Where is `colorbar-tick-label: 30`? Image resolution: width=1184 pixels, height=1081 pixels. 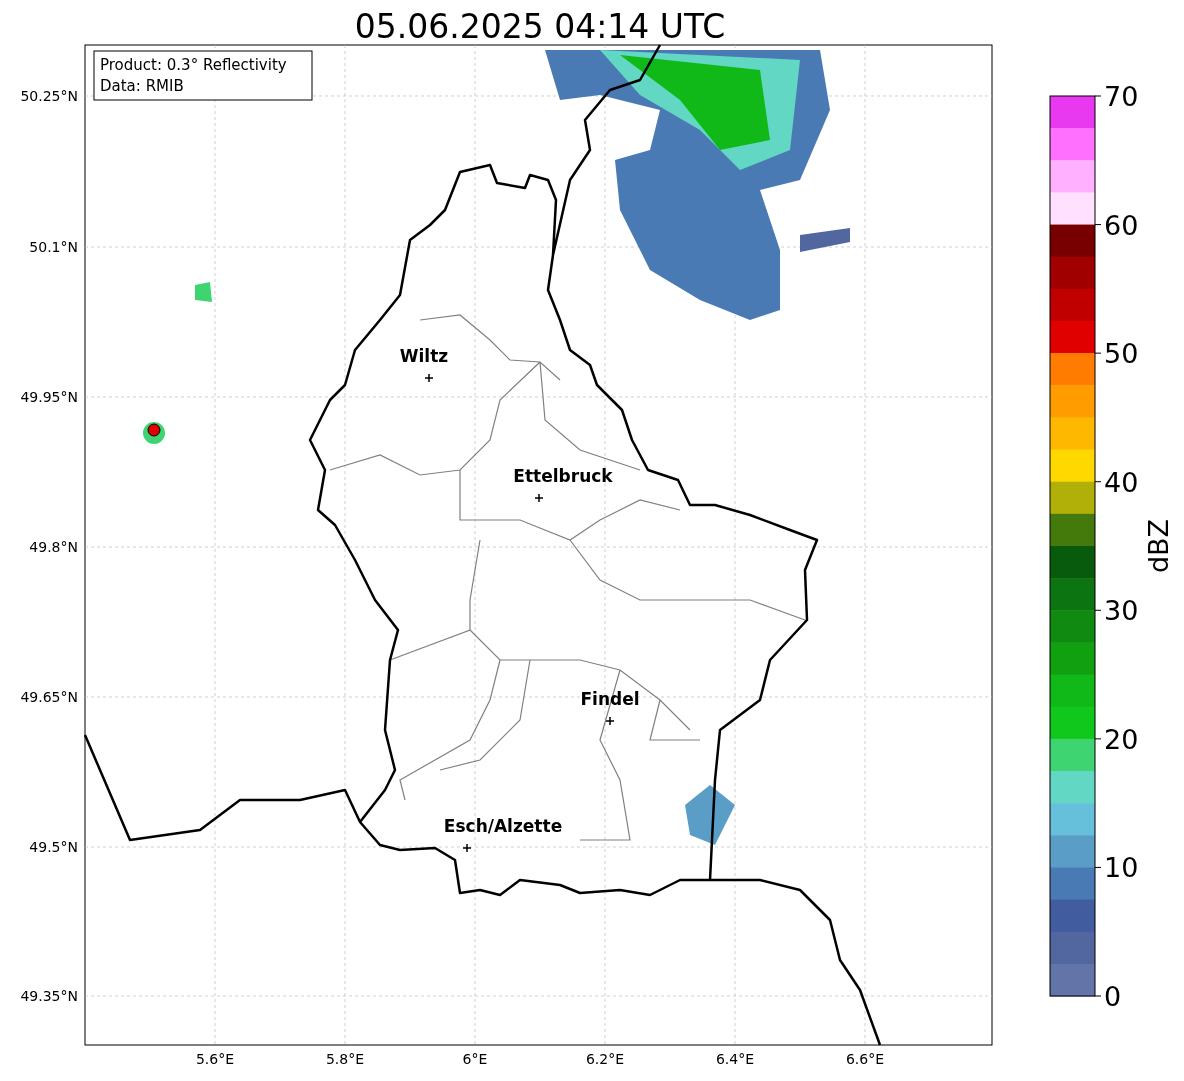
colorbar-tick-label: 30 is located at coordinates (1121, 611).